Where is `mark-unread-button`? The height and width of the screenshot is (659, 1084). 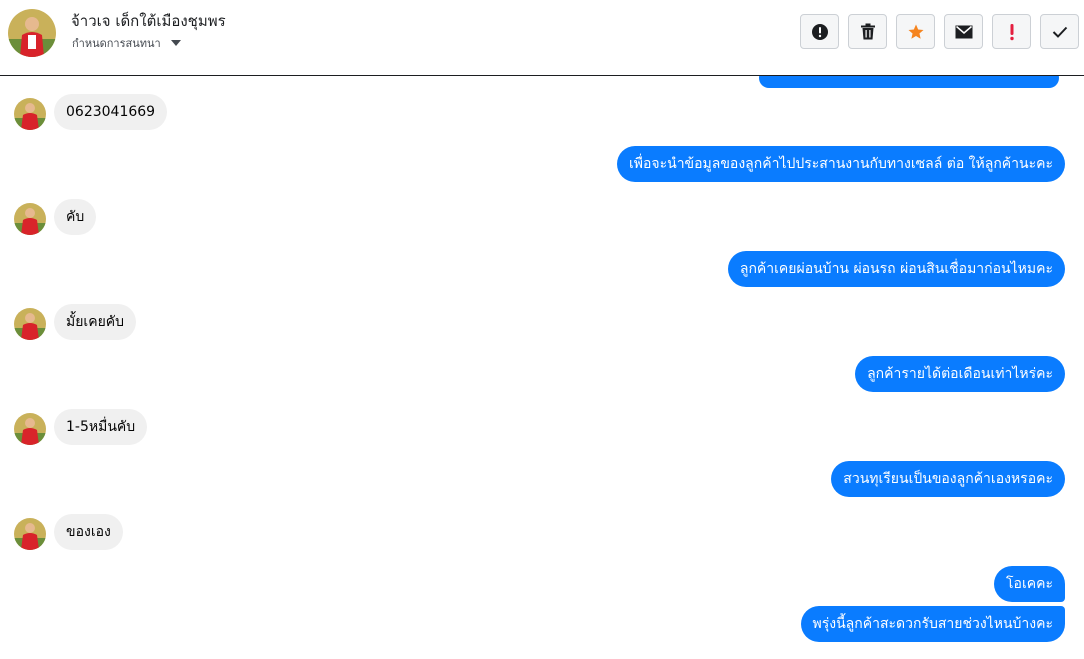
mark-unread-button is located at coordinates (963, 31).